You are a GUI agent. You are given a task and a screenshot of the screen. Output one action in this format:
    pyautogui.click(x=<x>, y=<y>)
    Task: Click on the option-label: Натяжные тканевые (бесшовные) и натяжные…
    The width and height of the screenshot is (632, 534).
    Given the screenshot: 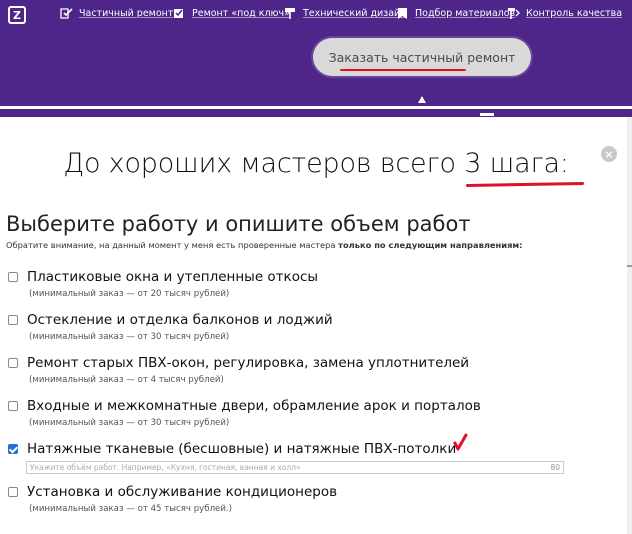 What is the action you would take?
    pyautogui.click(x=242, y=449)
    